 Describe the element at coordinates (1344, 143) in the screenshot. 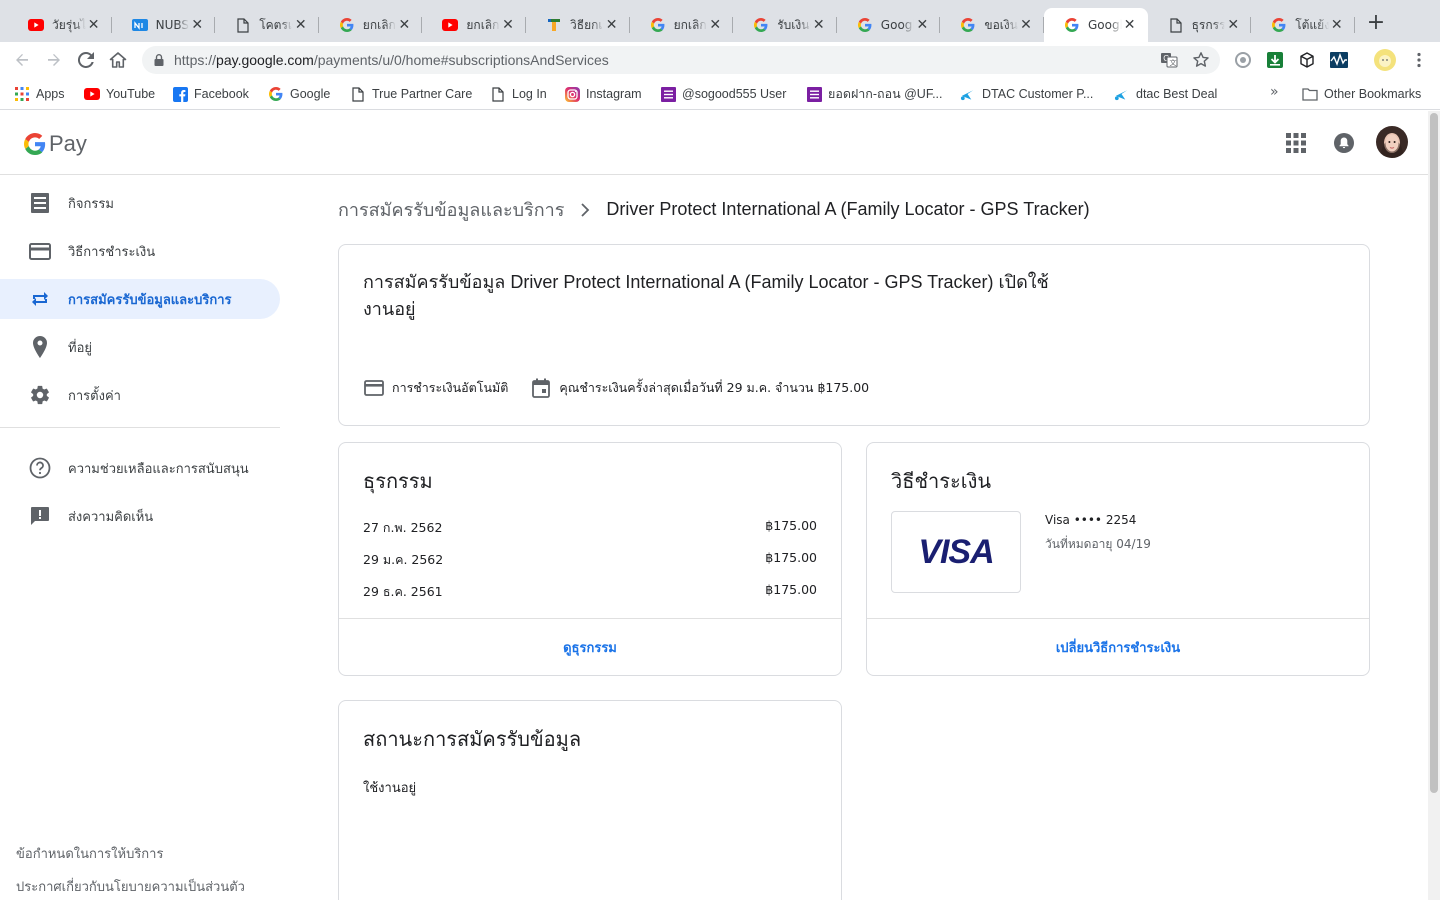

I see `notifications-bell-icon` at that location.